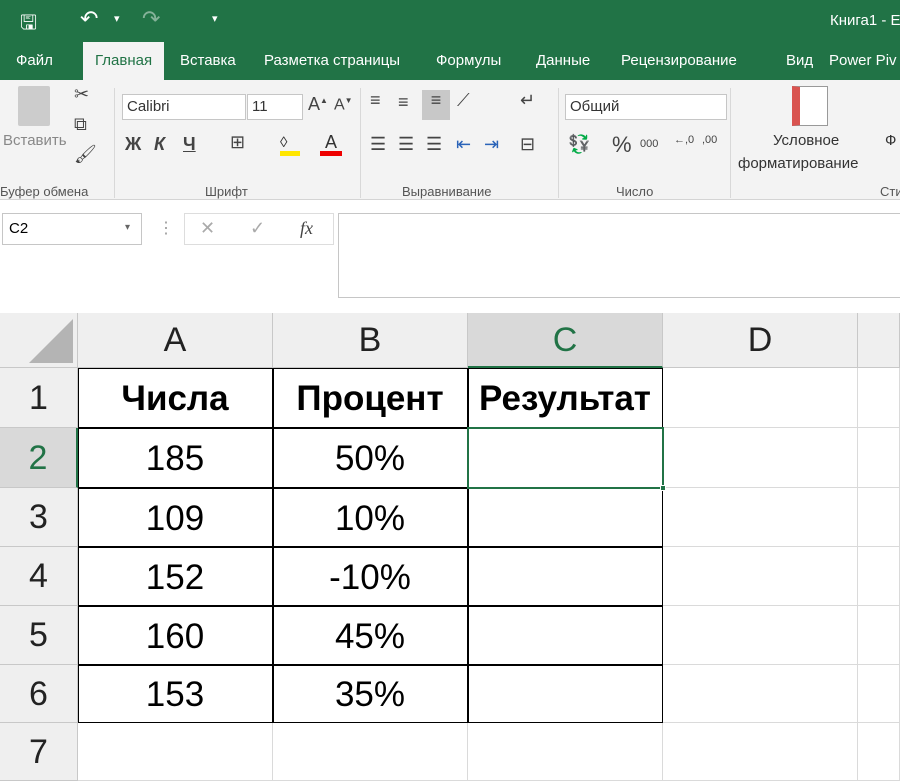  Describe the element at coordinates (124, 61) in the screenshot. I see `tab-home: Главная` at that location.